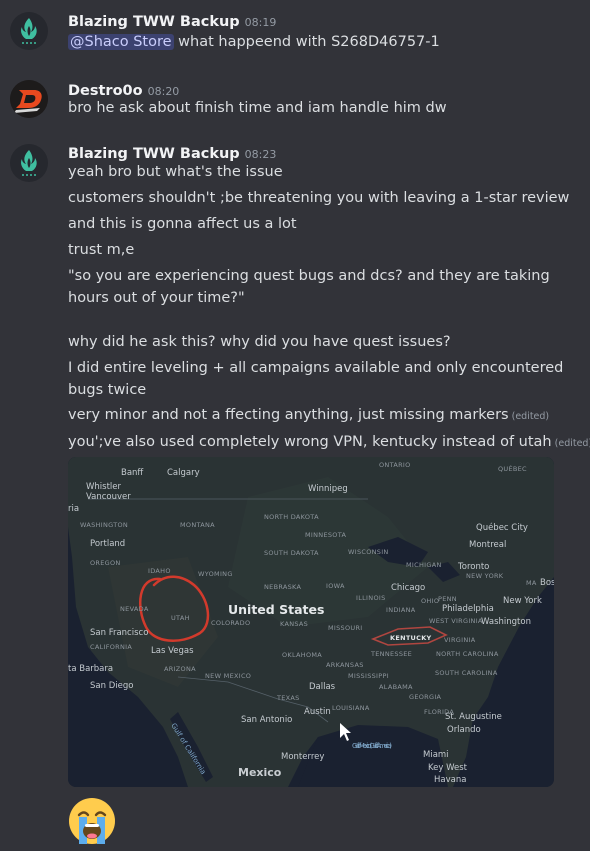 Image resolution: width=590 pixels, height=851 pixels. What do you see at coordinates (309, 42) in the screenshot?
I see `message-text-content: what happeend with S268D46757-1` at bounding box center [309, 42].